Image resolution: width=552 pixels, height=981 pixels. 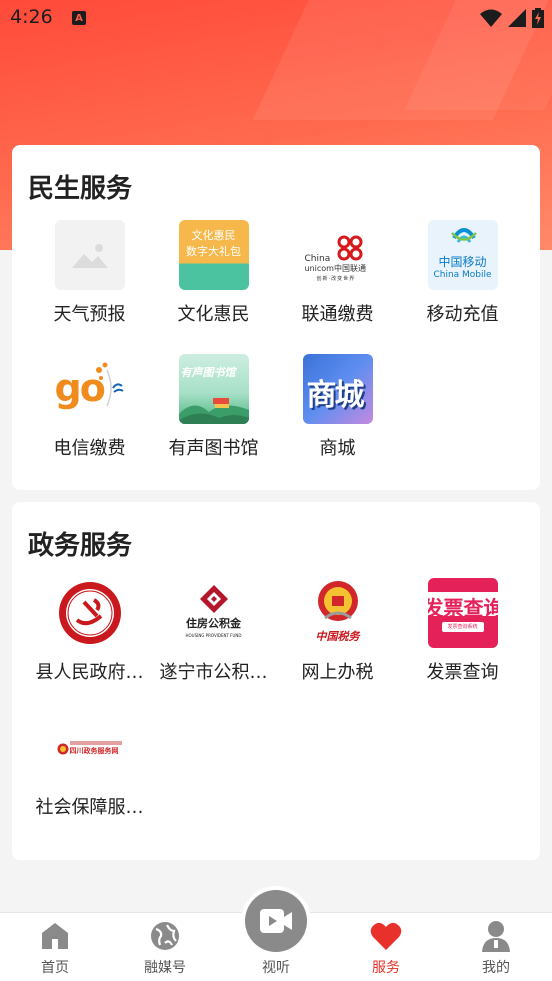 What do you see at coordinates (491, 18) in the screenshot?
I see `wifi-icon` at bounding box center [491, 18].